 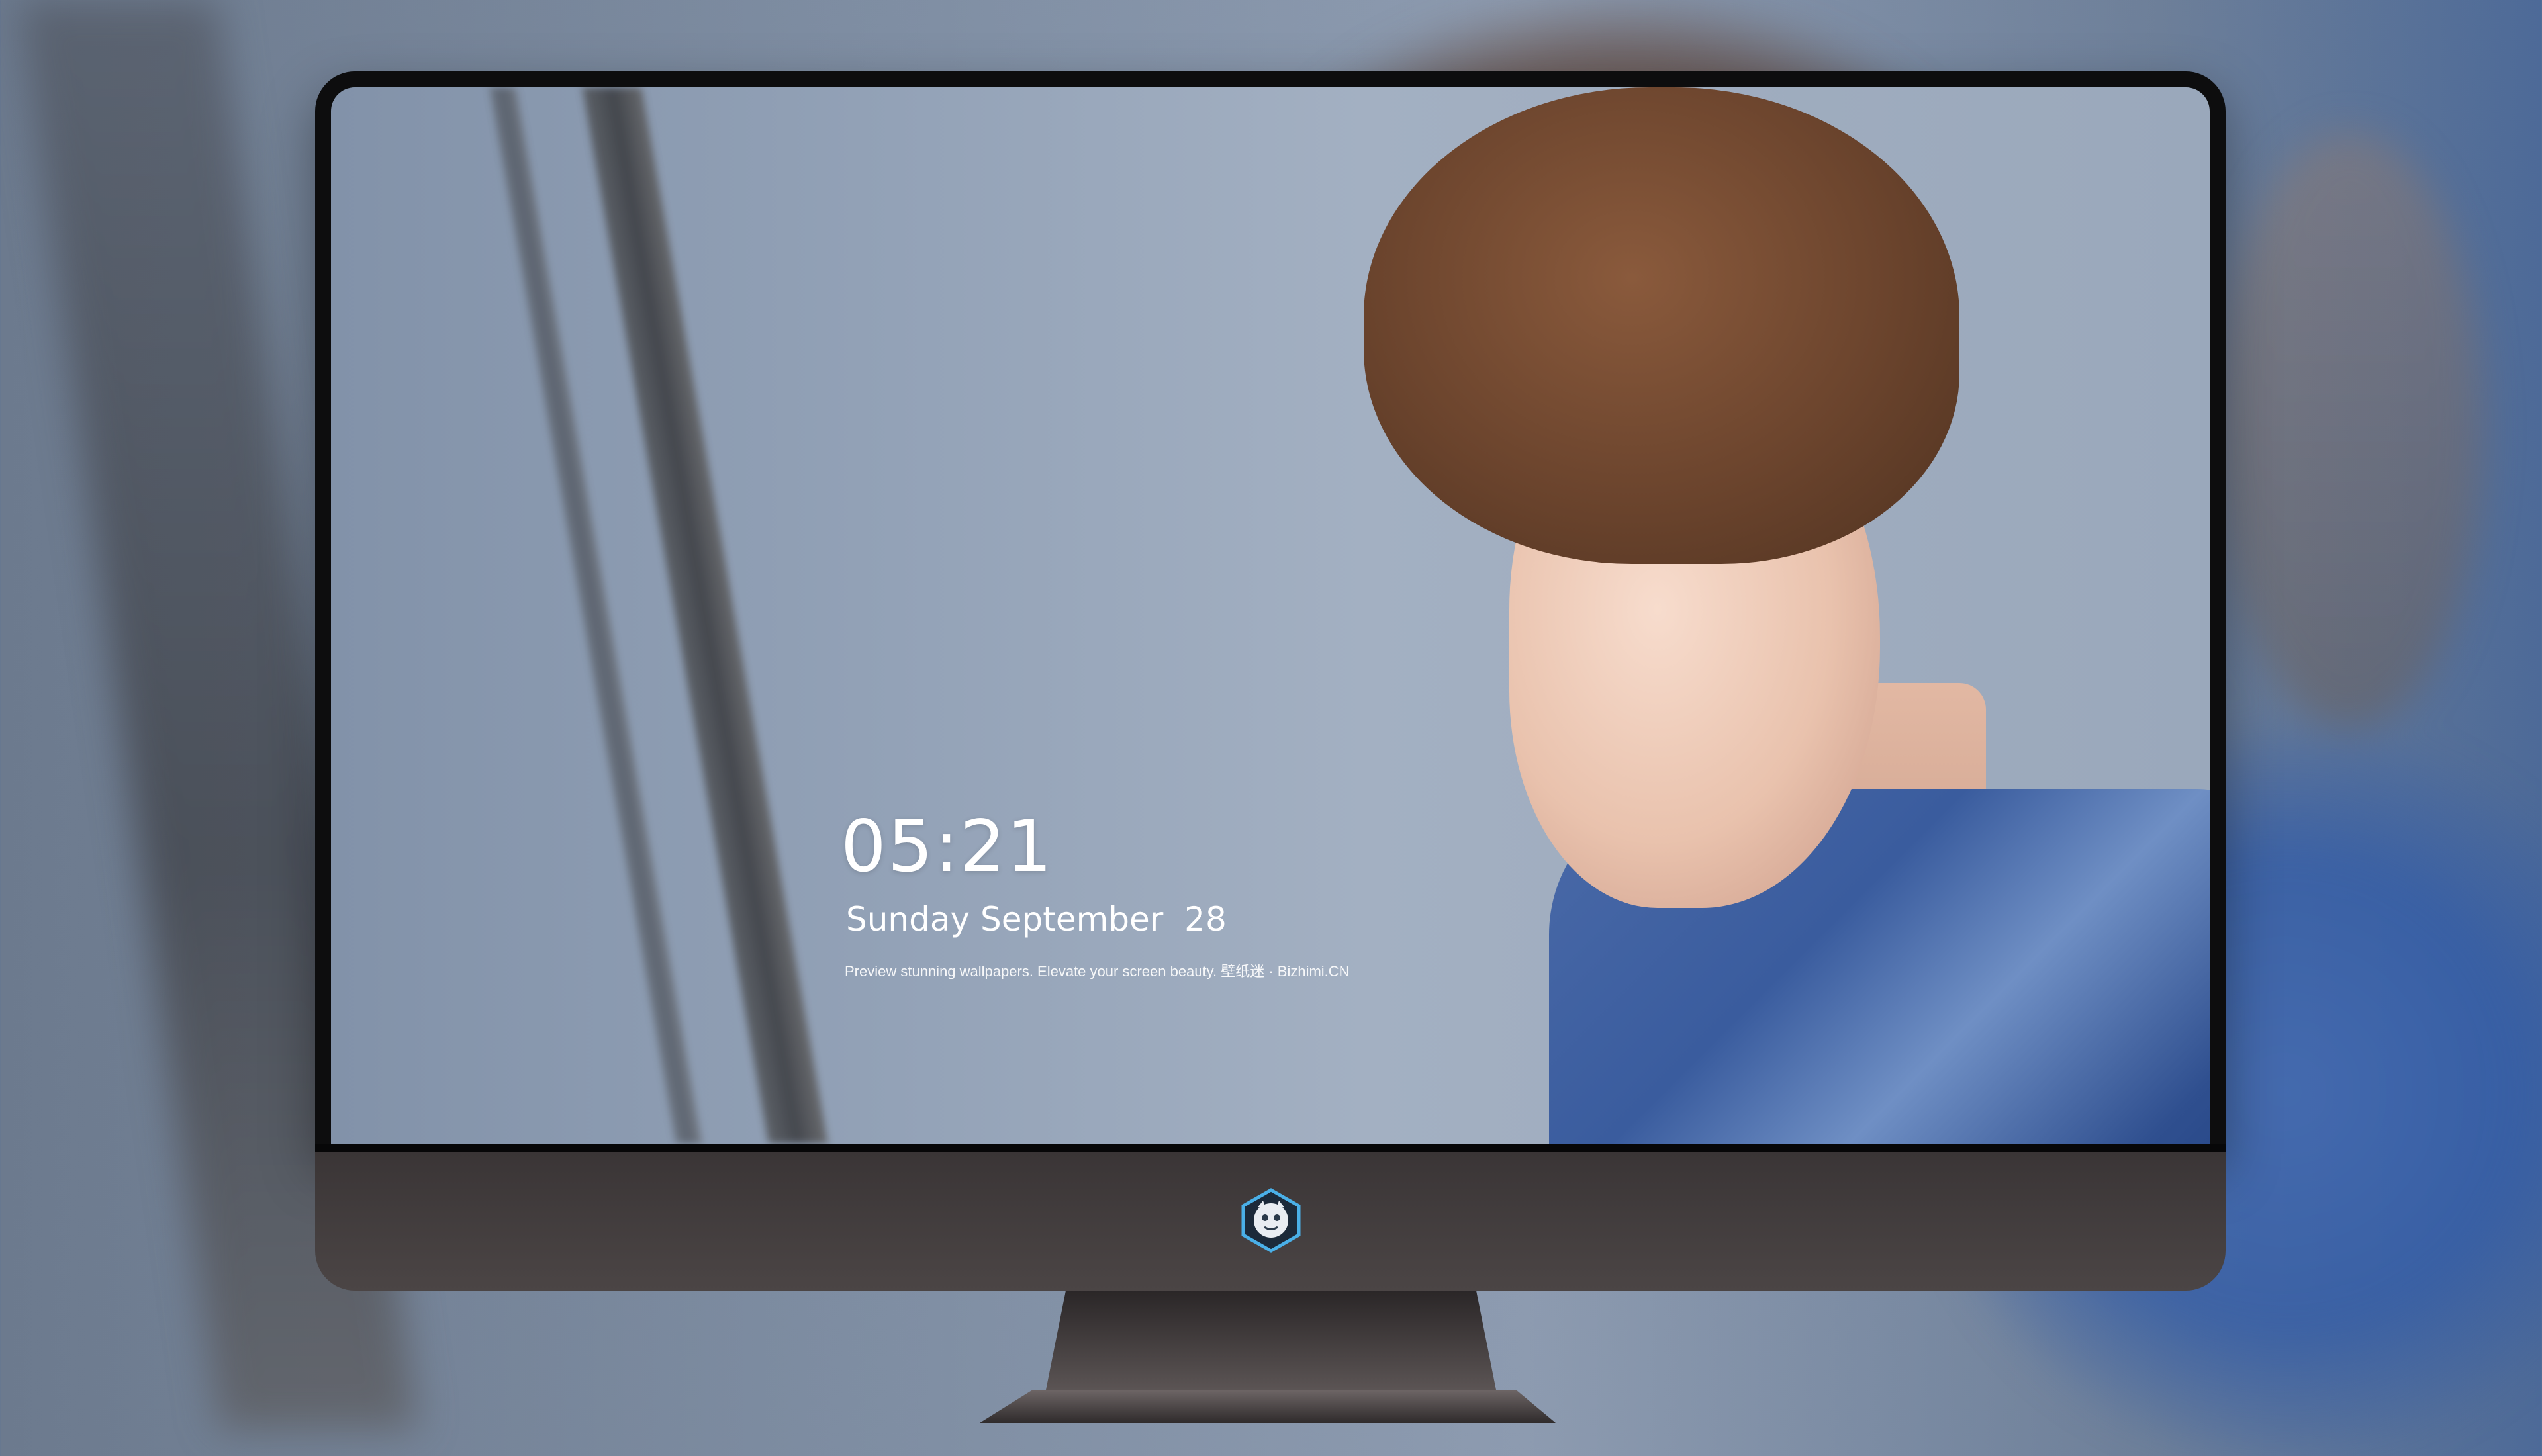 What do you see at coordinates (705, 616) in the screenshot?
I see `background-pole` at bounding box center [705, 616].